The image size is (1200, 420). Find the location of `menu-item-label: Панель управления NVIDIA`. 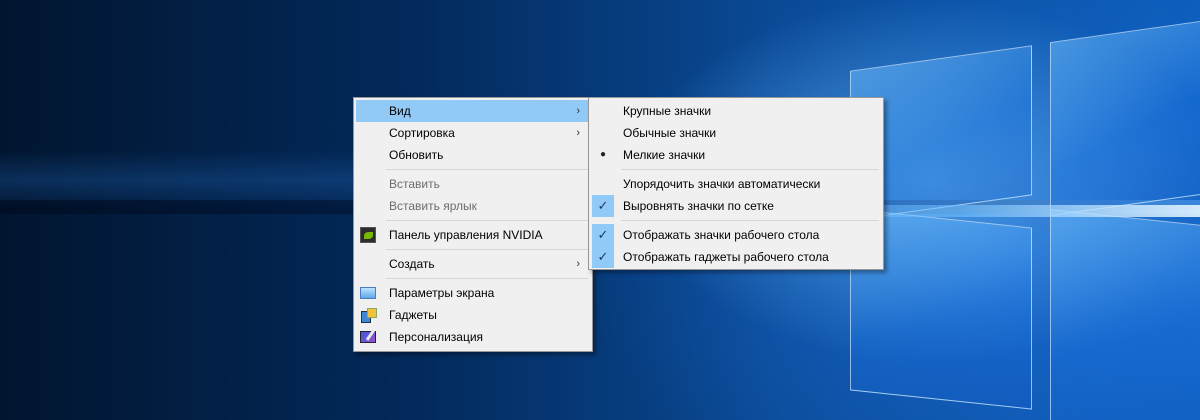

menu-item-label: Панель управления NVIDIA is located at coordinates (466, 235).